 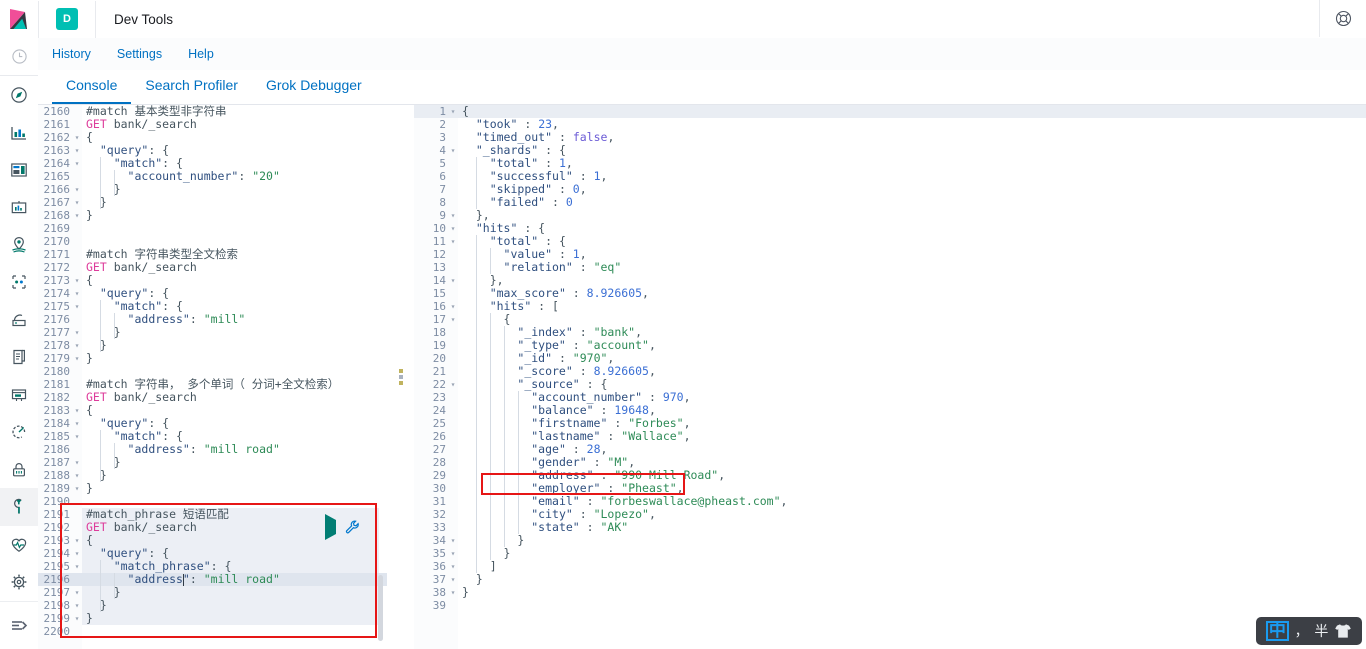 I want to click on tab-grok-debugger: Grok Debugger, so click(x=314, y=90).